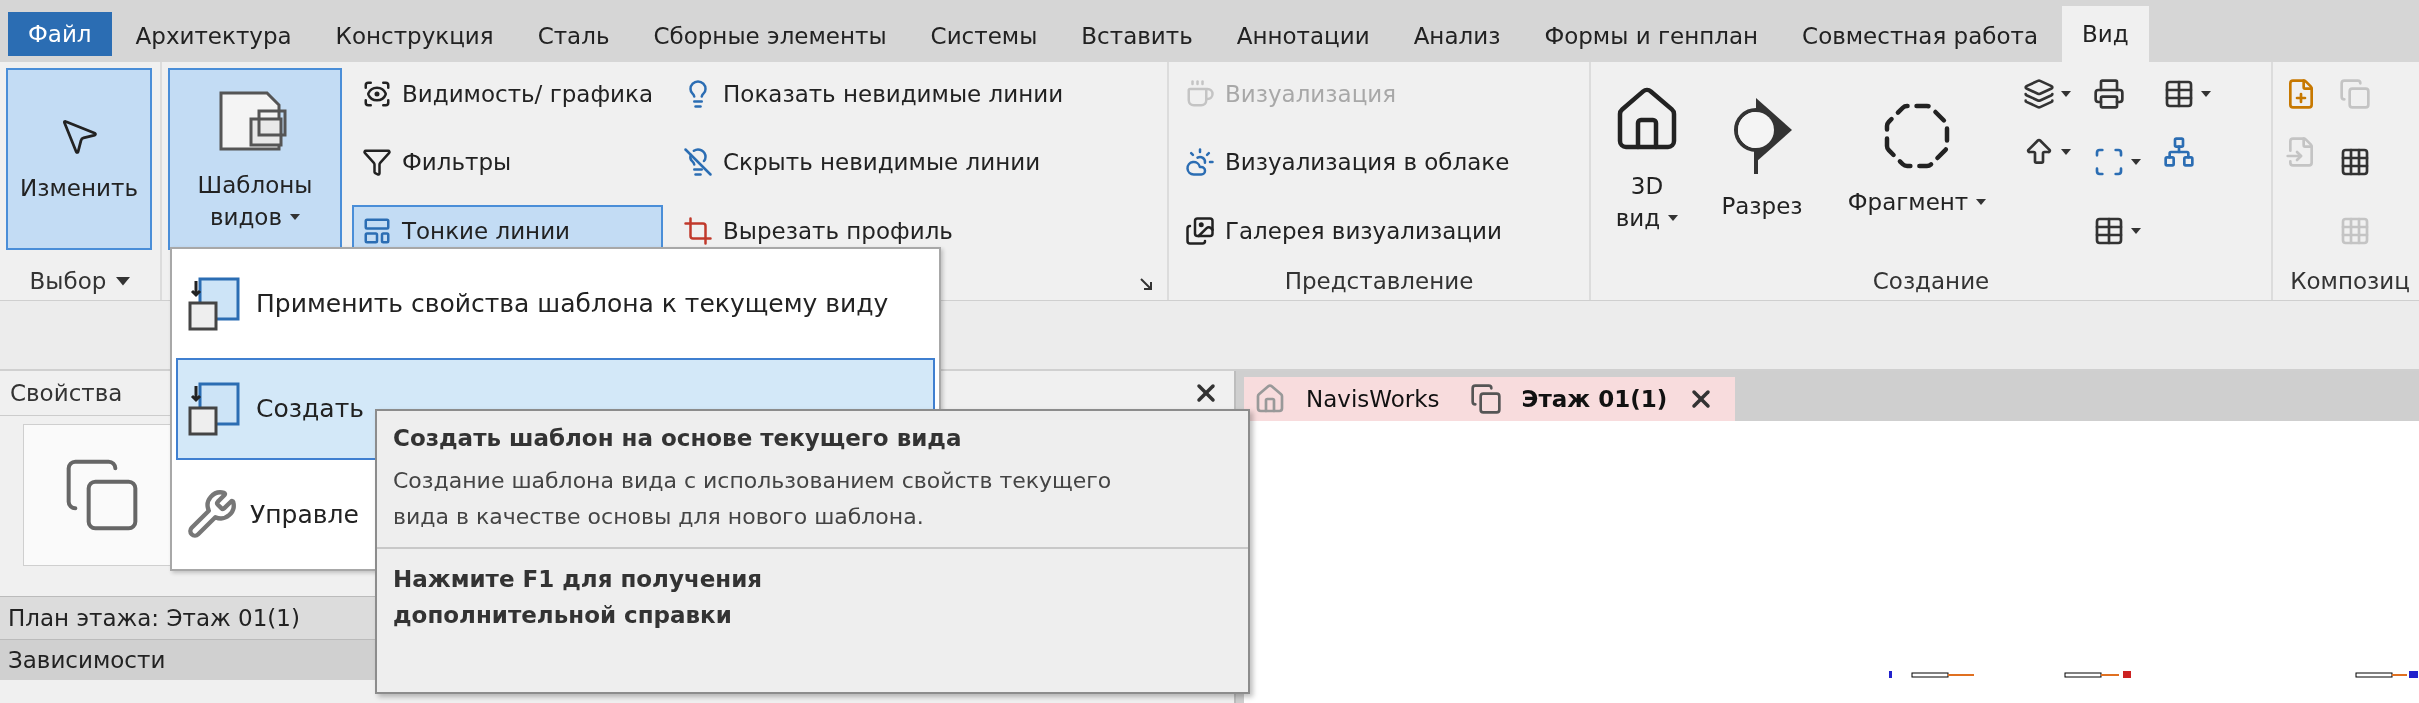 This screenshot has width=2419, height=703. What do you see at coordinates (68, 281) in the screenshot?
I see `panel-title: Выбор` at bounding box center [68, 281].